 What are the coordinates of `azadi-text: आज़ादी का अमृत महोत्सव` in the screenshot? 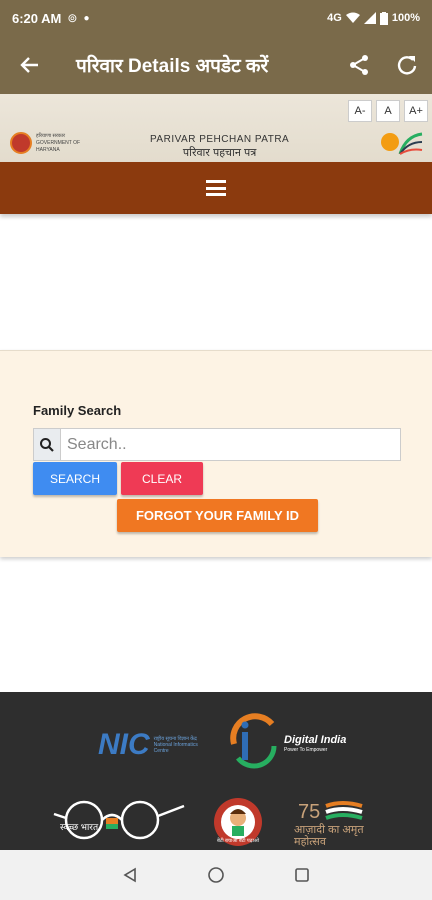 It's located at (329, 836).